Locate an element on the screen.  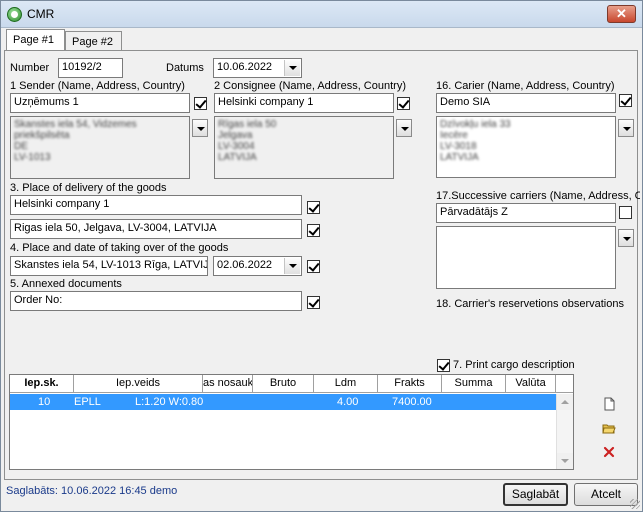
table-row: 10 EPLL L:1.20 W:0.80 4.00 7400.00 is located at coordinates (283, 402).